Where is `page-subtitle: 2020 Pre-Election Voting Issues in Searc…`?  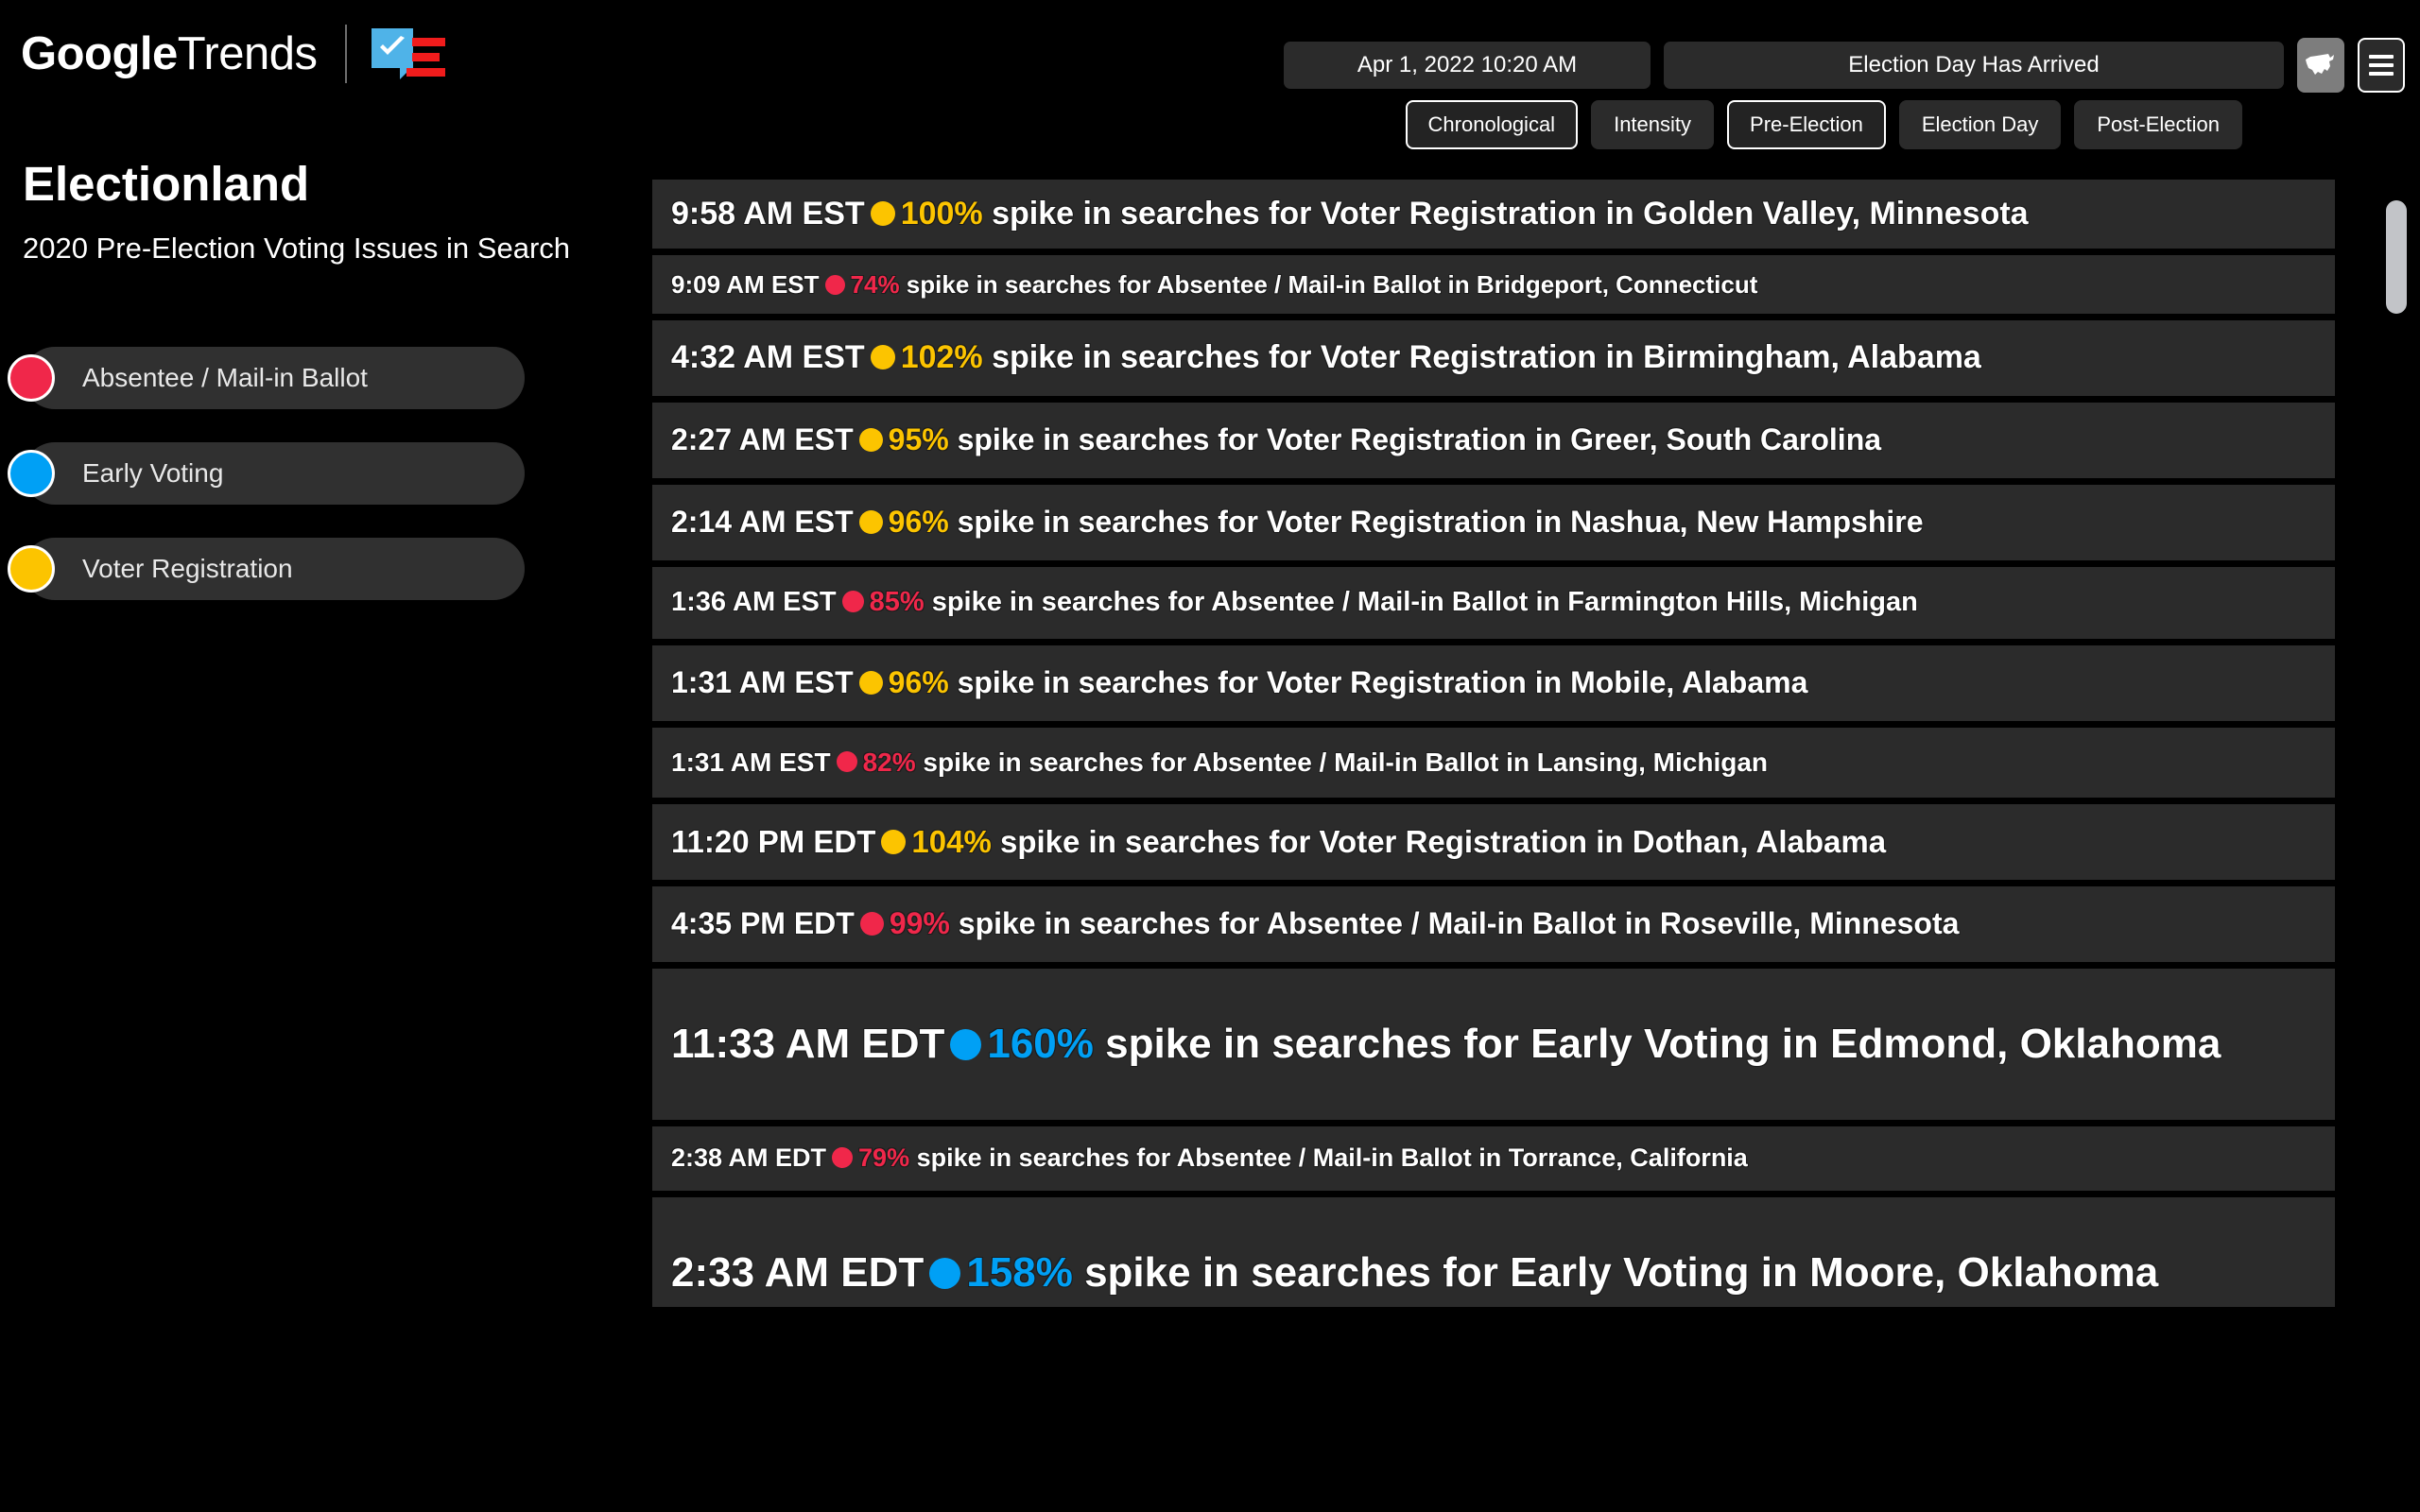 page-subtitle: 2020 Pre-Election Voting Issues in Searc… is located at coordinates (297, 248).